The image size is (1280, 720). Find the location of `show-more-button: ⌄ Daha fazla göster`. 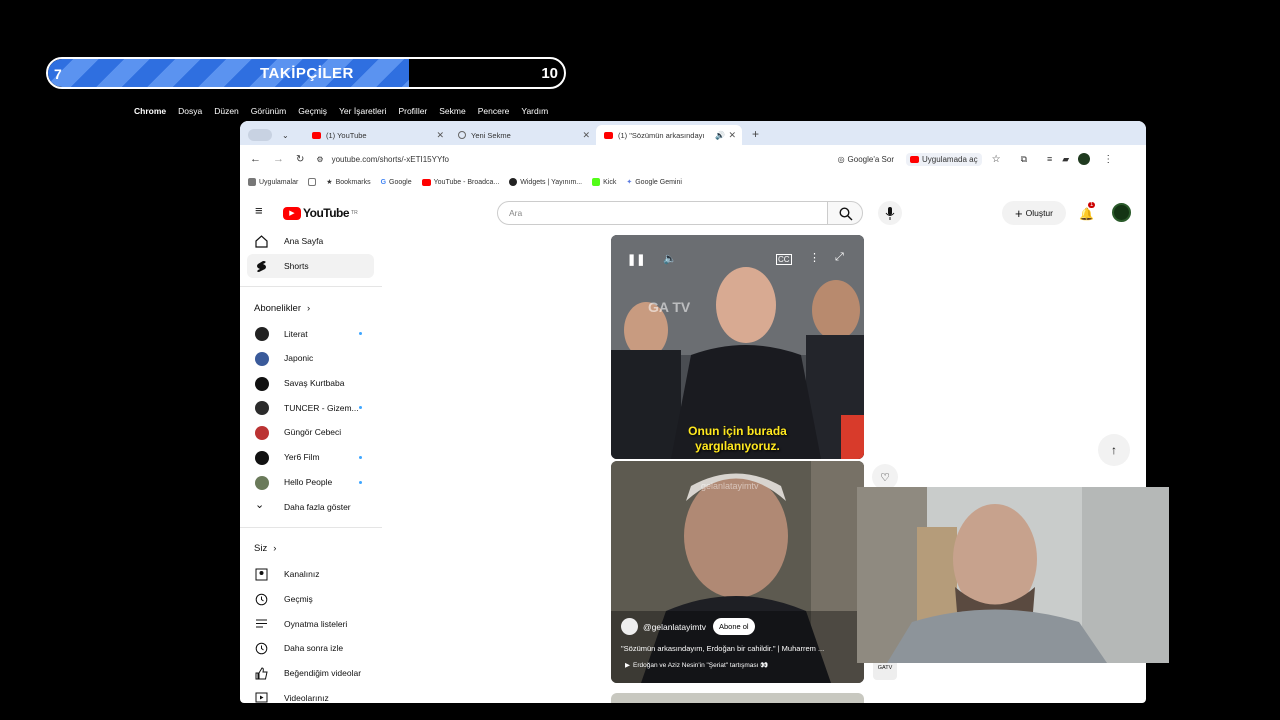

show-more-button: ⌄ Daha fazla göster is located at coordinates (311, 506).